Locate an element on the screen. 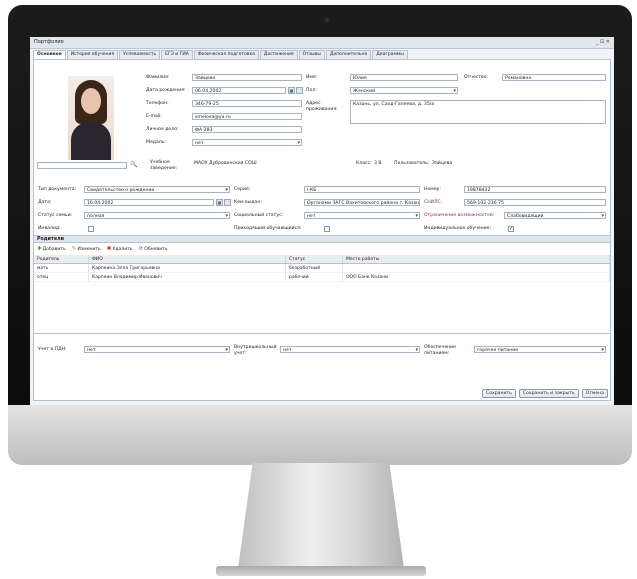 The height and width of the screenshot is (579, 637). gender-label: Пол: is located at coordinates (311, 90).